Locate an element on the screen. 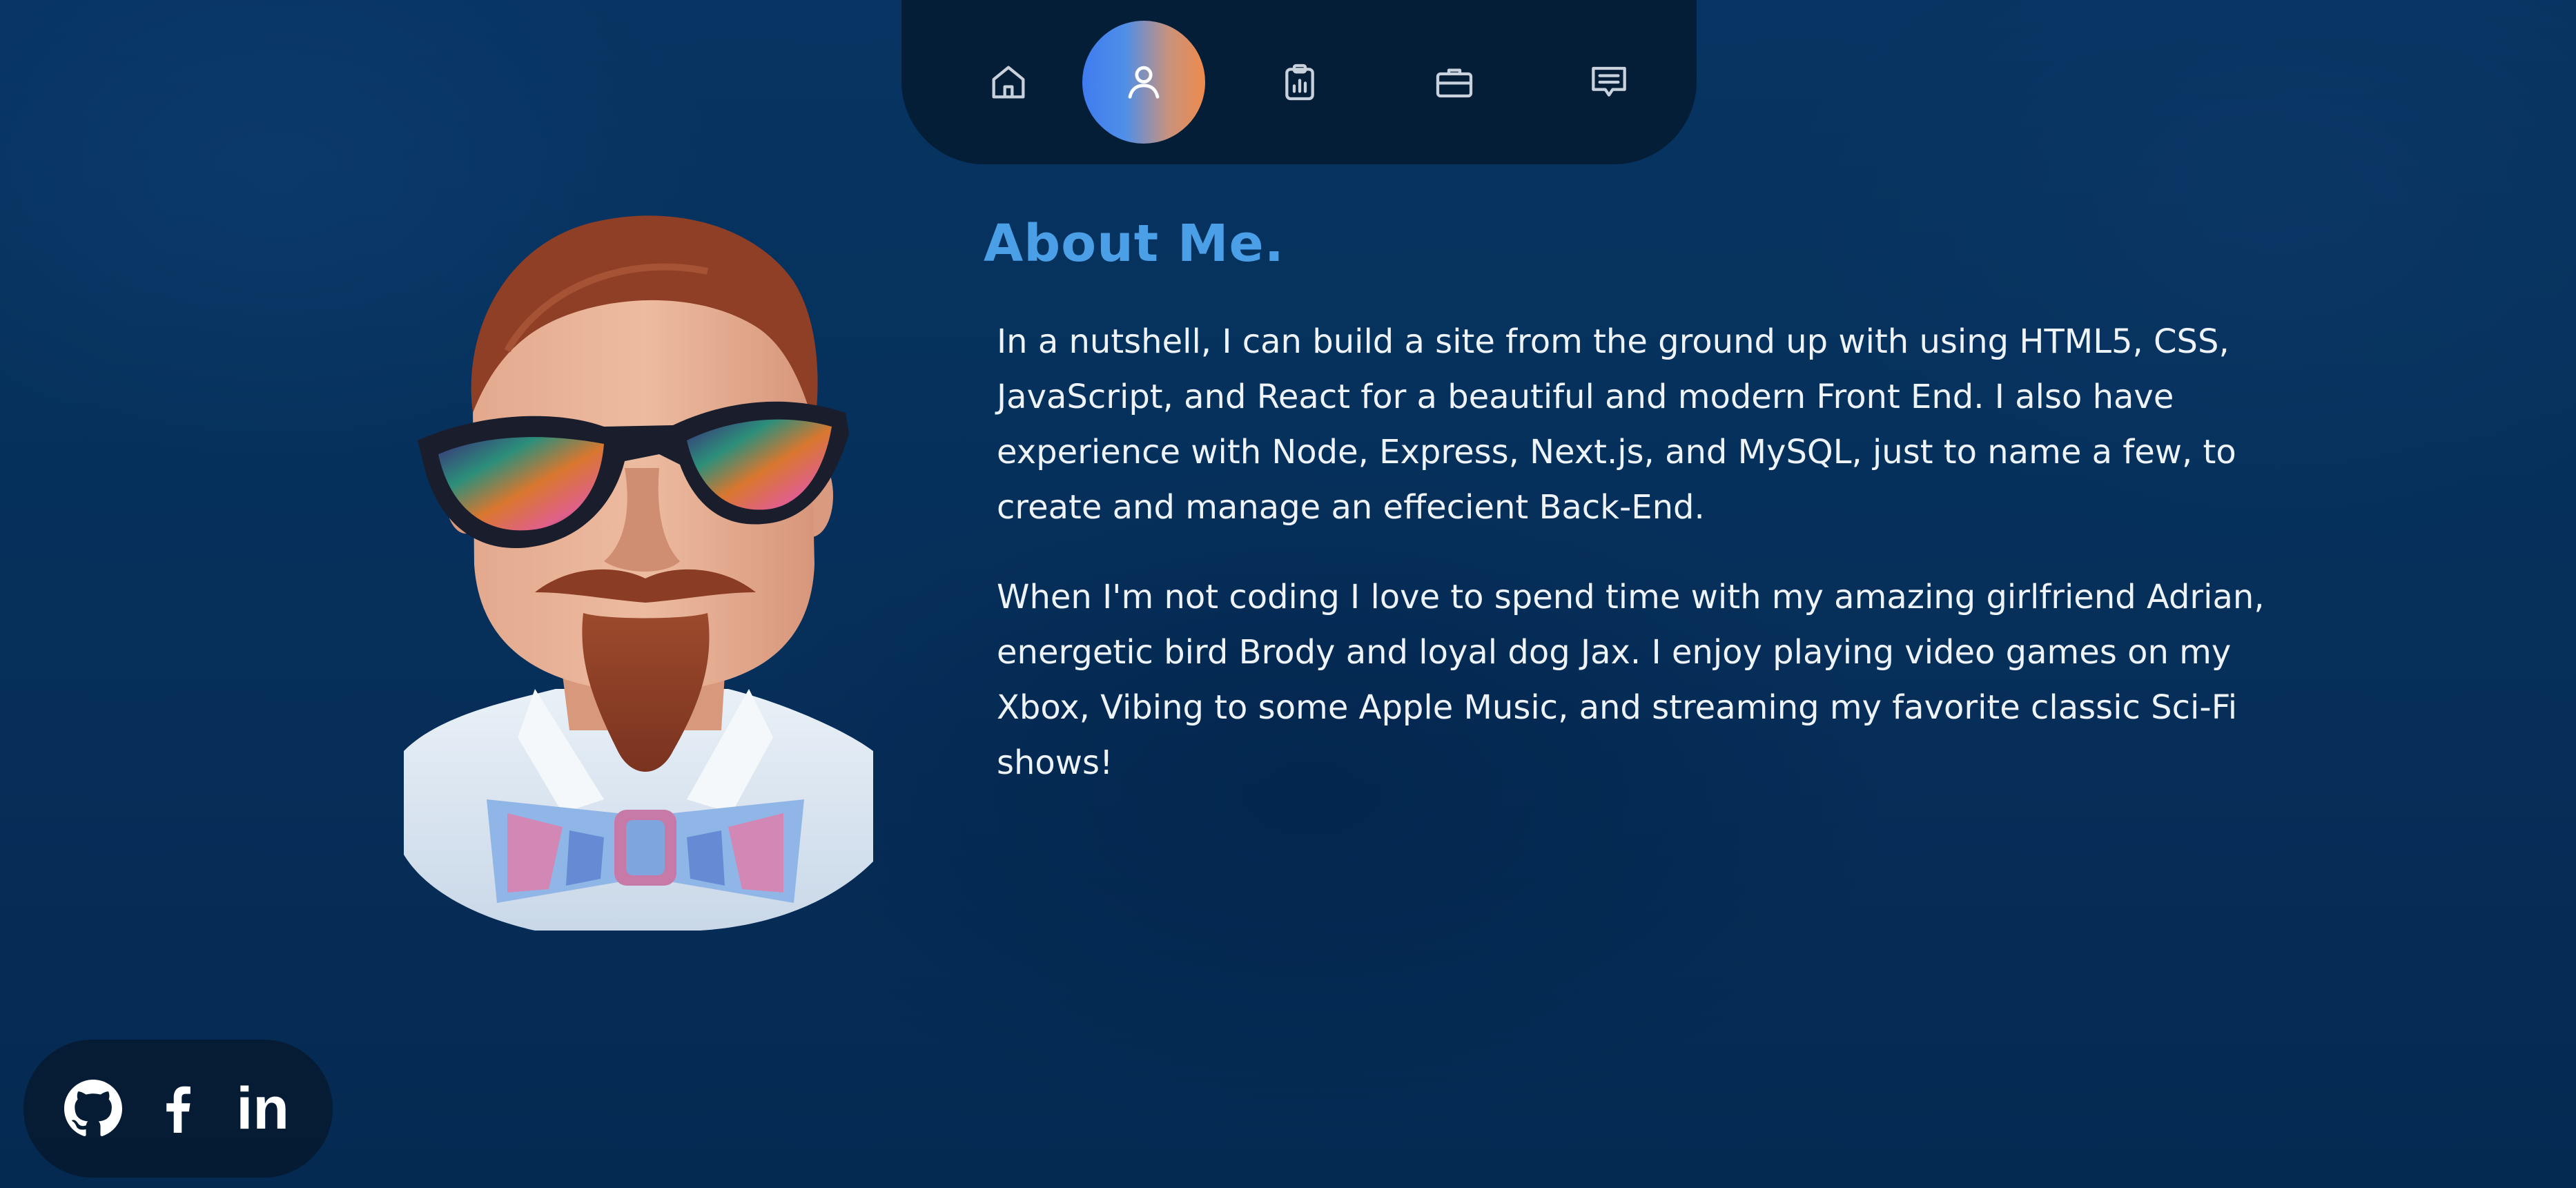  github-icon is located at coordinates (93, 1108).